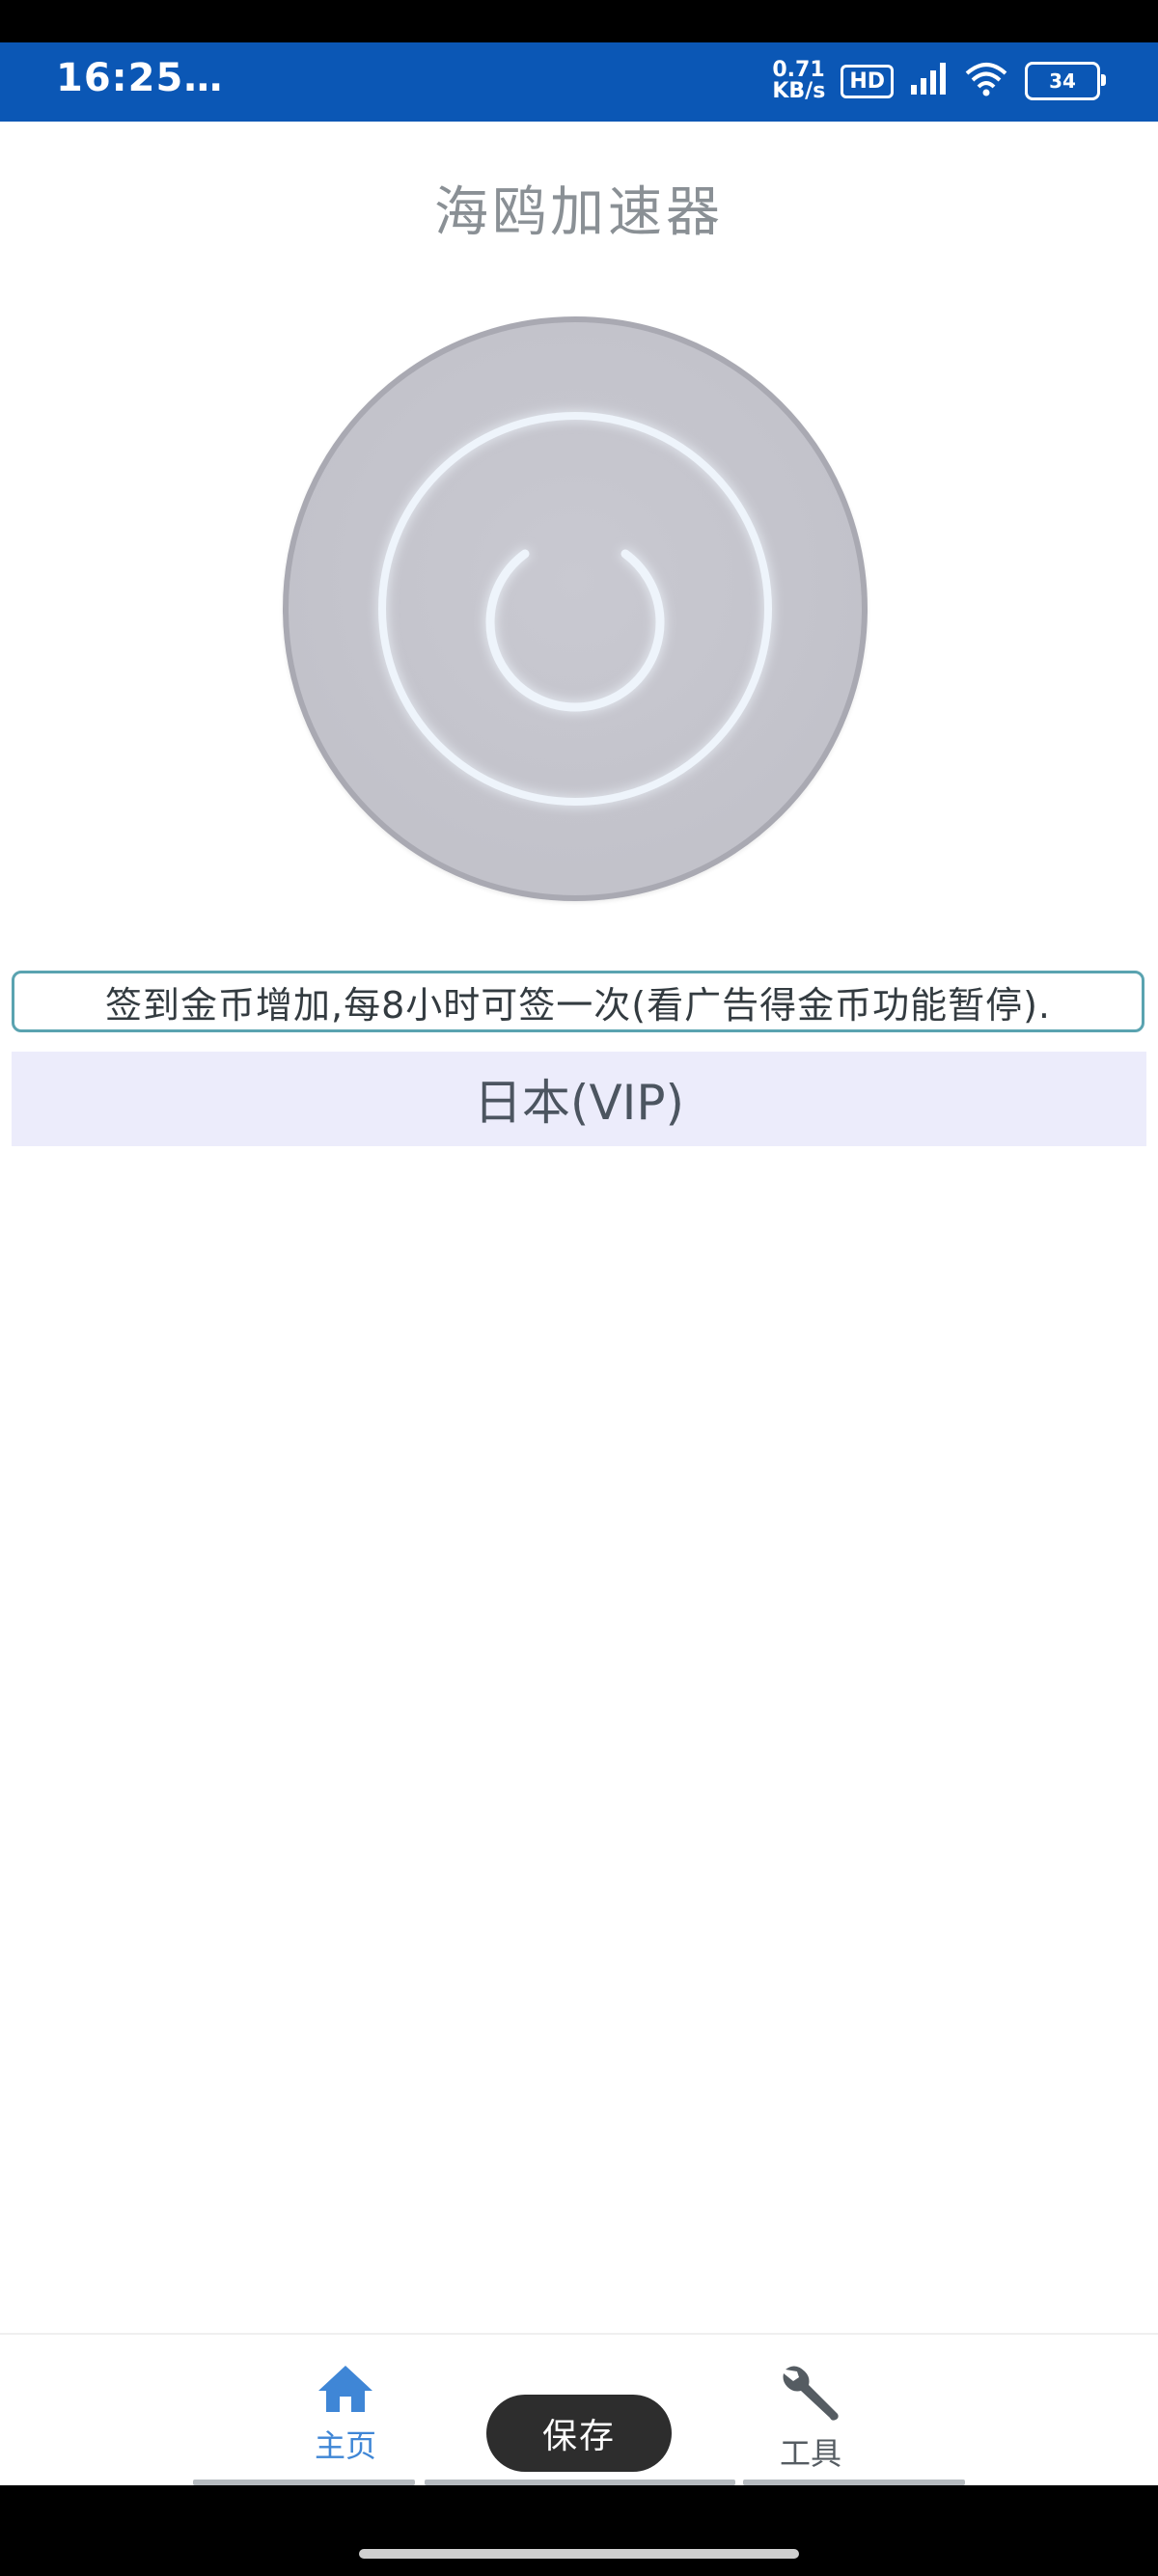 This screenshot has width=1158, height=2576. I want to click on nav-tools: 工具, so click(810, 2419).